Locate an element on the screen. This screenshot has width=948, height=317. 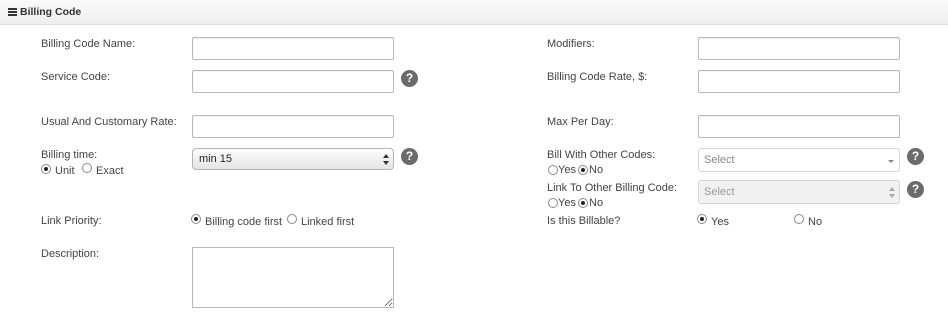
link-priority-billing-first-label: Billing code first is located at coordinates (244, 222).